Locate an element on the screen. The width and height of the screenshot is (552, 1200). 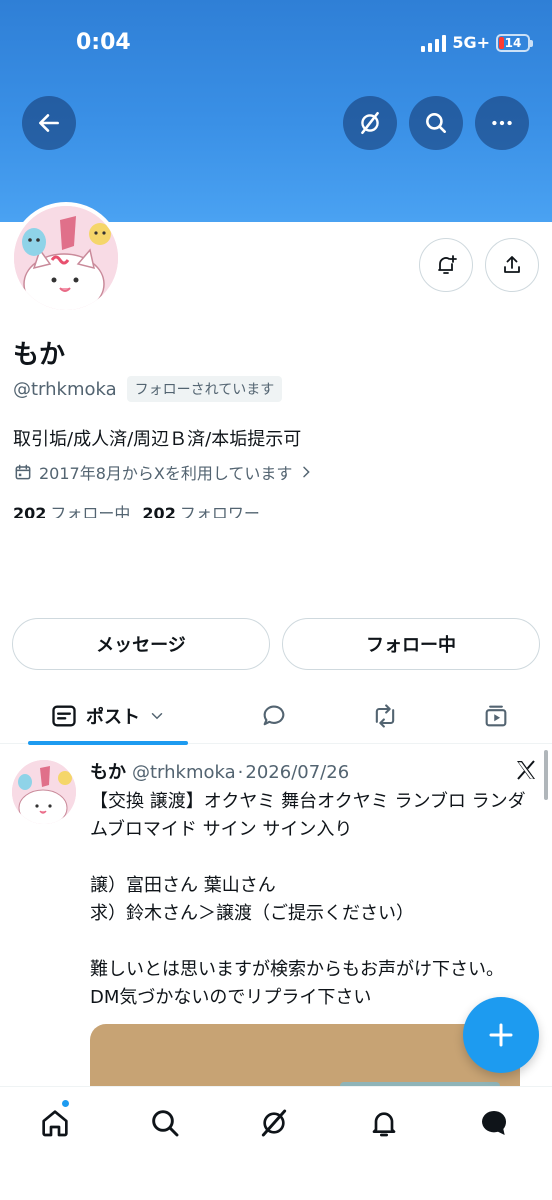
nav-home is located at coordinates (55, 1123).